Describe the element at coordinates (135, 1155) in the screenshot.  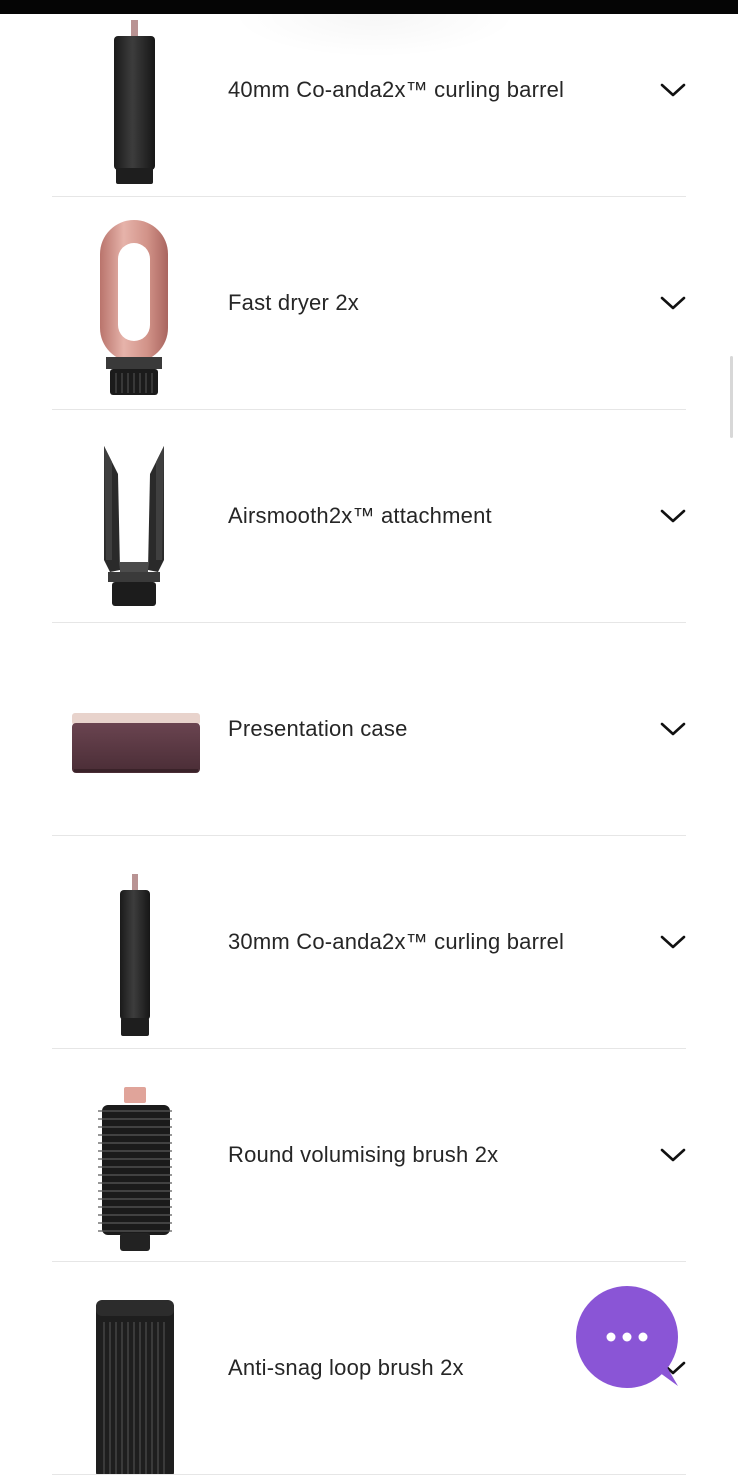
I see `round-volumising-brush-image` at that location.